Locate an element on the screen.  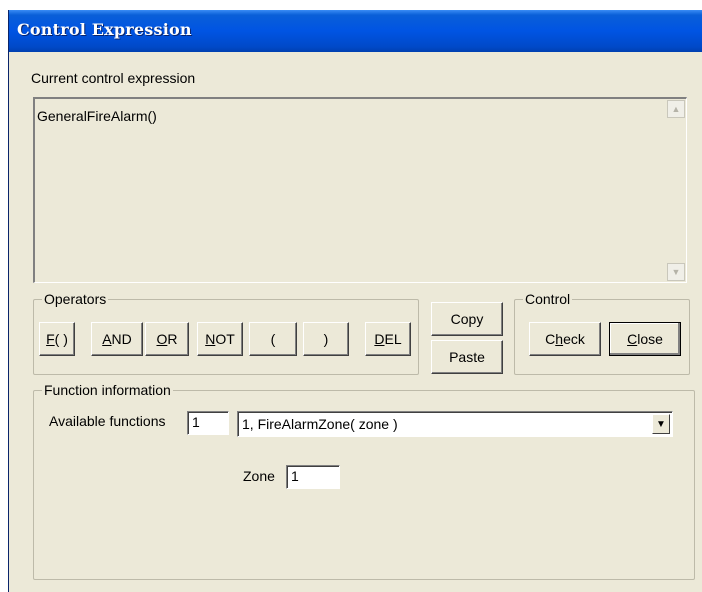
open-paren-button: ( is located at coordinates (273, 339).